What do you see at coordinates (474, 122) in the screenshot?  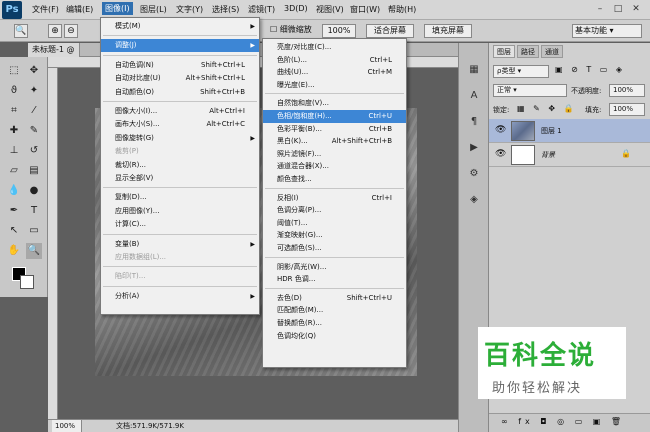 I see `paragraph-panel-icon: ¶` at bounding box center [474, 122].